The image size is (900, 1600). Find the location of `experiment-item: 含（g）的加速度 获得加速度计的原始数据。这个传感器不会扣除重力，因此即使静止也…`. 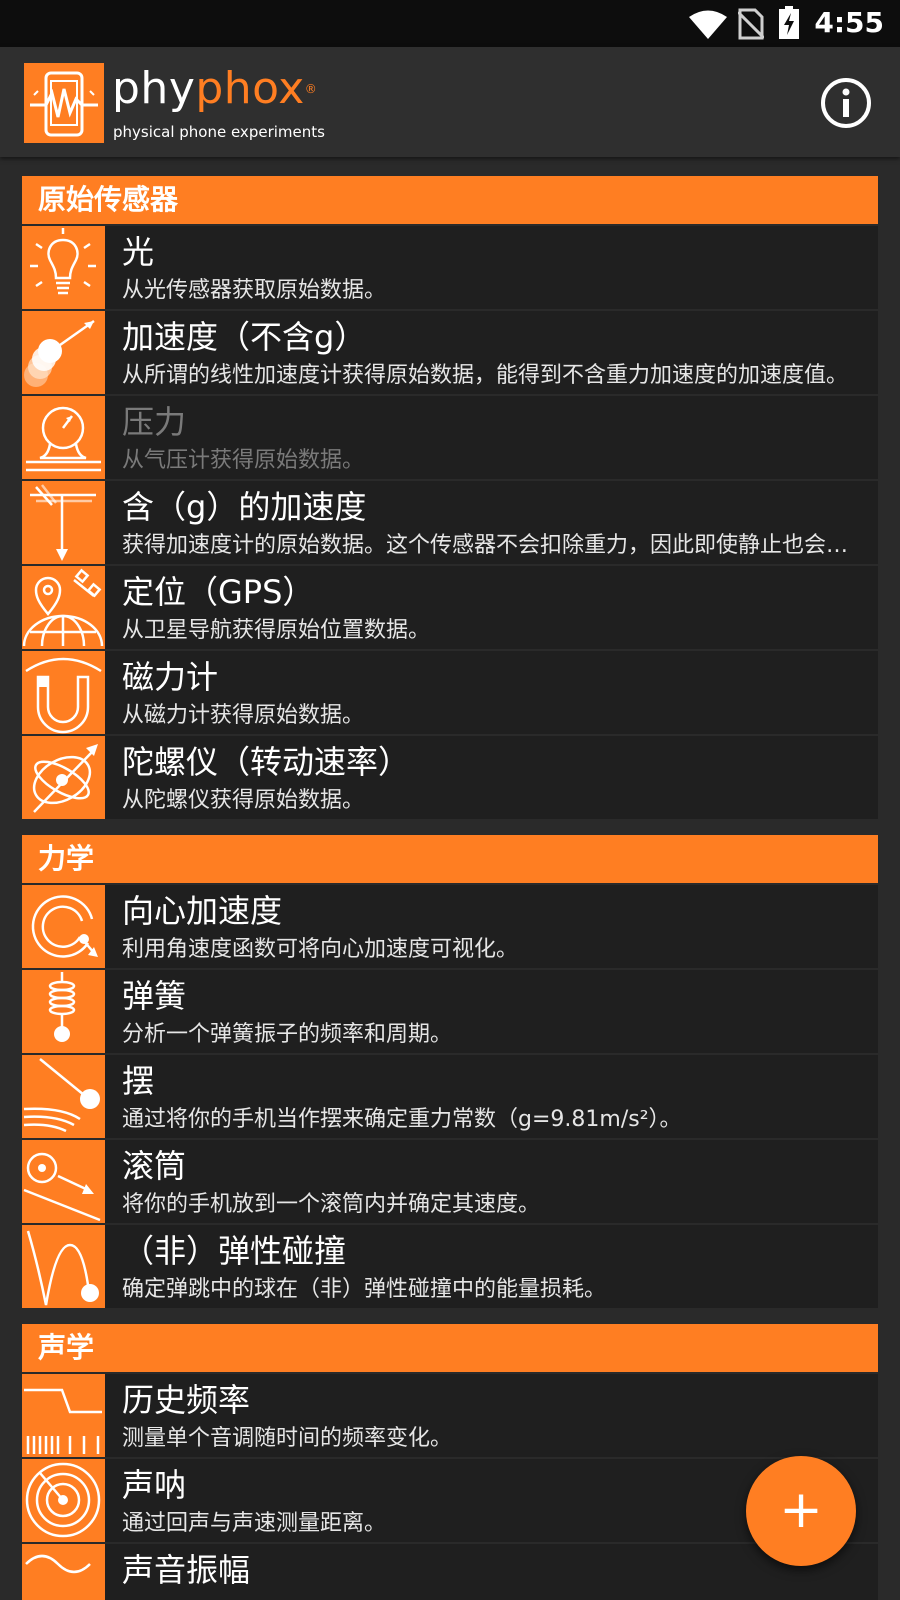

experiment-item: 含（g）的加速度 获得加速度计的原始数据。这个传感器不会扣除重力，因此即使静止也… is located at coordinates (450, 522).